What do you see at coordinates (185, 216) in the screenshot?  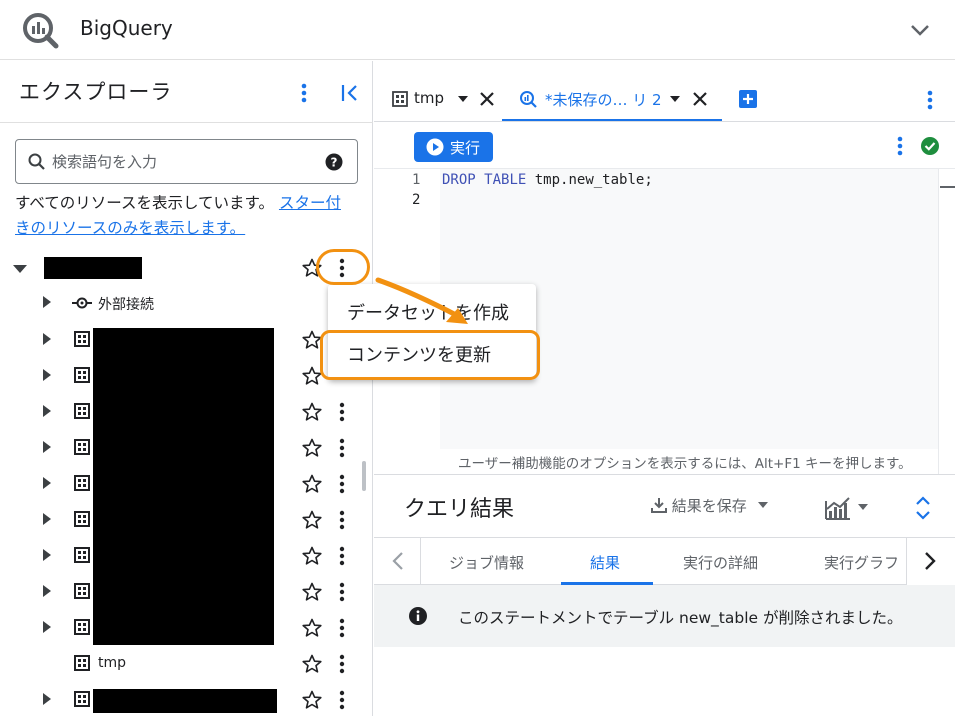 I see `resource-info: すべてのリソースを表示しています。 スター付きのリソースのみを表示します。` at bounding box center [185, 216].